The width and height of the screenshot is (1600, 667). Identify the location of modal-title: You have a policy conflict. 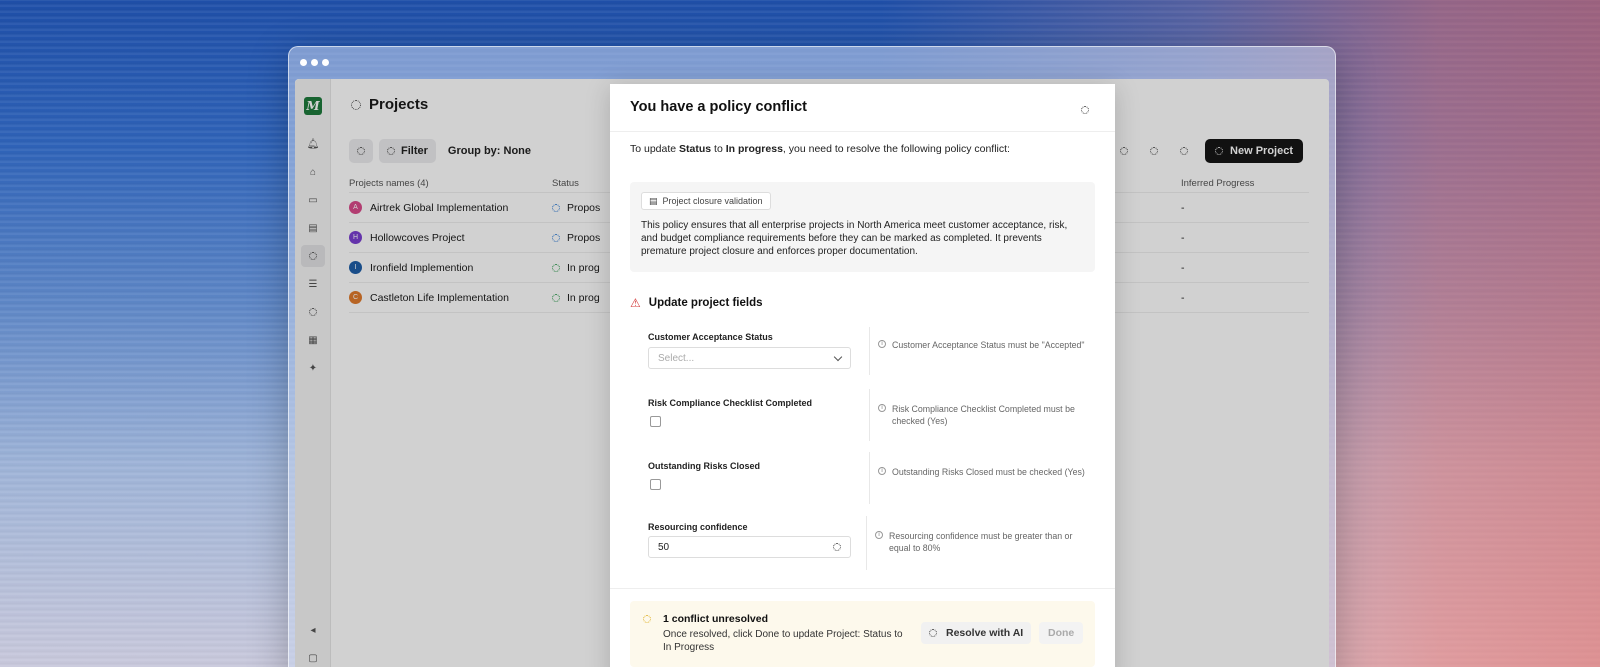
(718, 107).